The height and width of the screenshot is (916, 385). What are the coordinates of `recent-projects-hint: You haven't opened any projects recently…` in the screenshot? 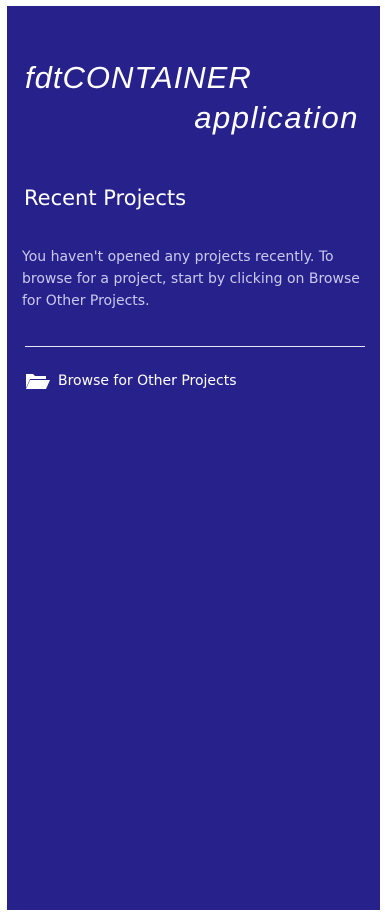 It's located at (191, 279).